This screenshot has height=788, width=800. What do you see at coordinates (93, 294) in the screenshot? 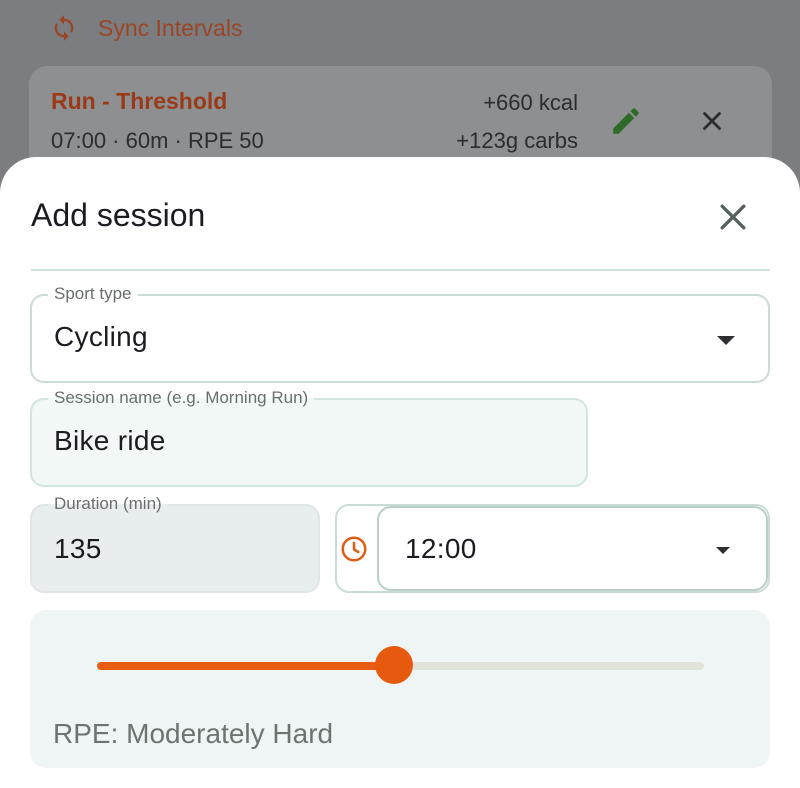
I see `sport-type-label: Sport type` at bounding box center [93, 294].